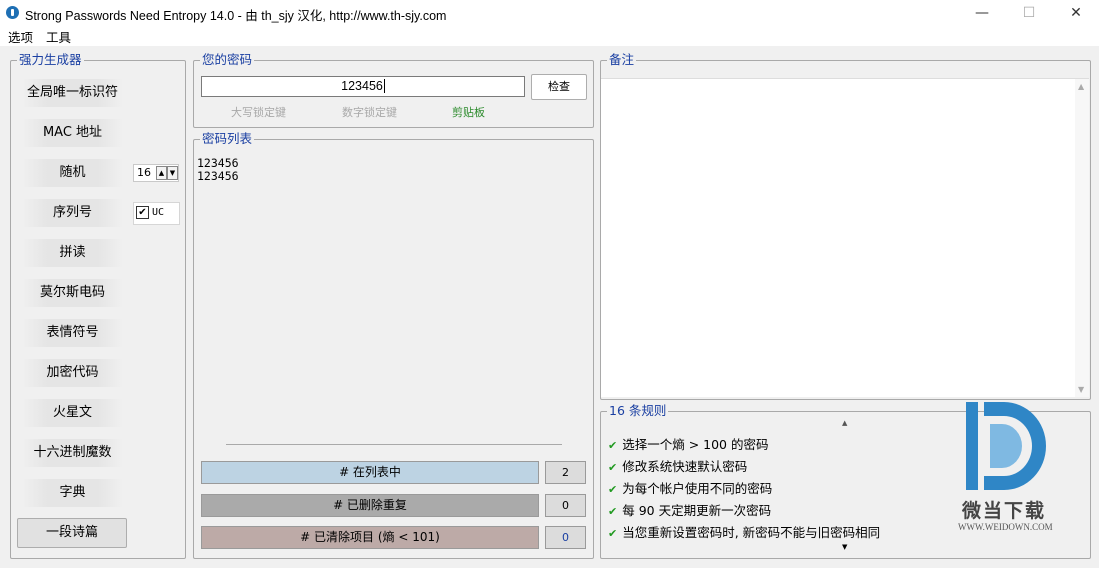 Image resolution: width=1099 pixels, height=568 pixels. Describe the element at coordinates (744, 532) in the screenshot. I see `rule-item: ✔ 当您重新设置密码时, 新密码不能与旧密码相同` at that location.